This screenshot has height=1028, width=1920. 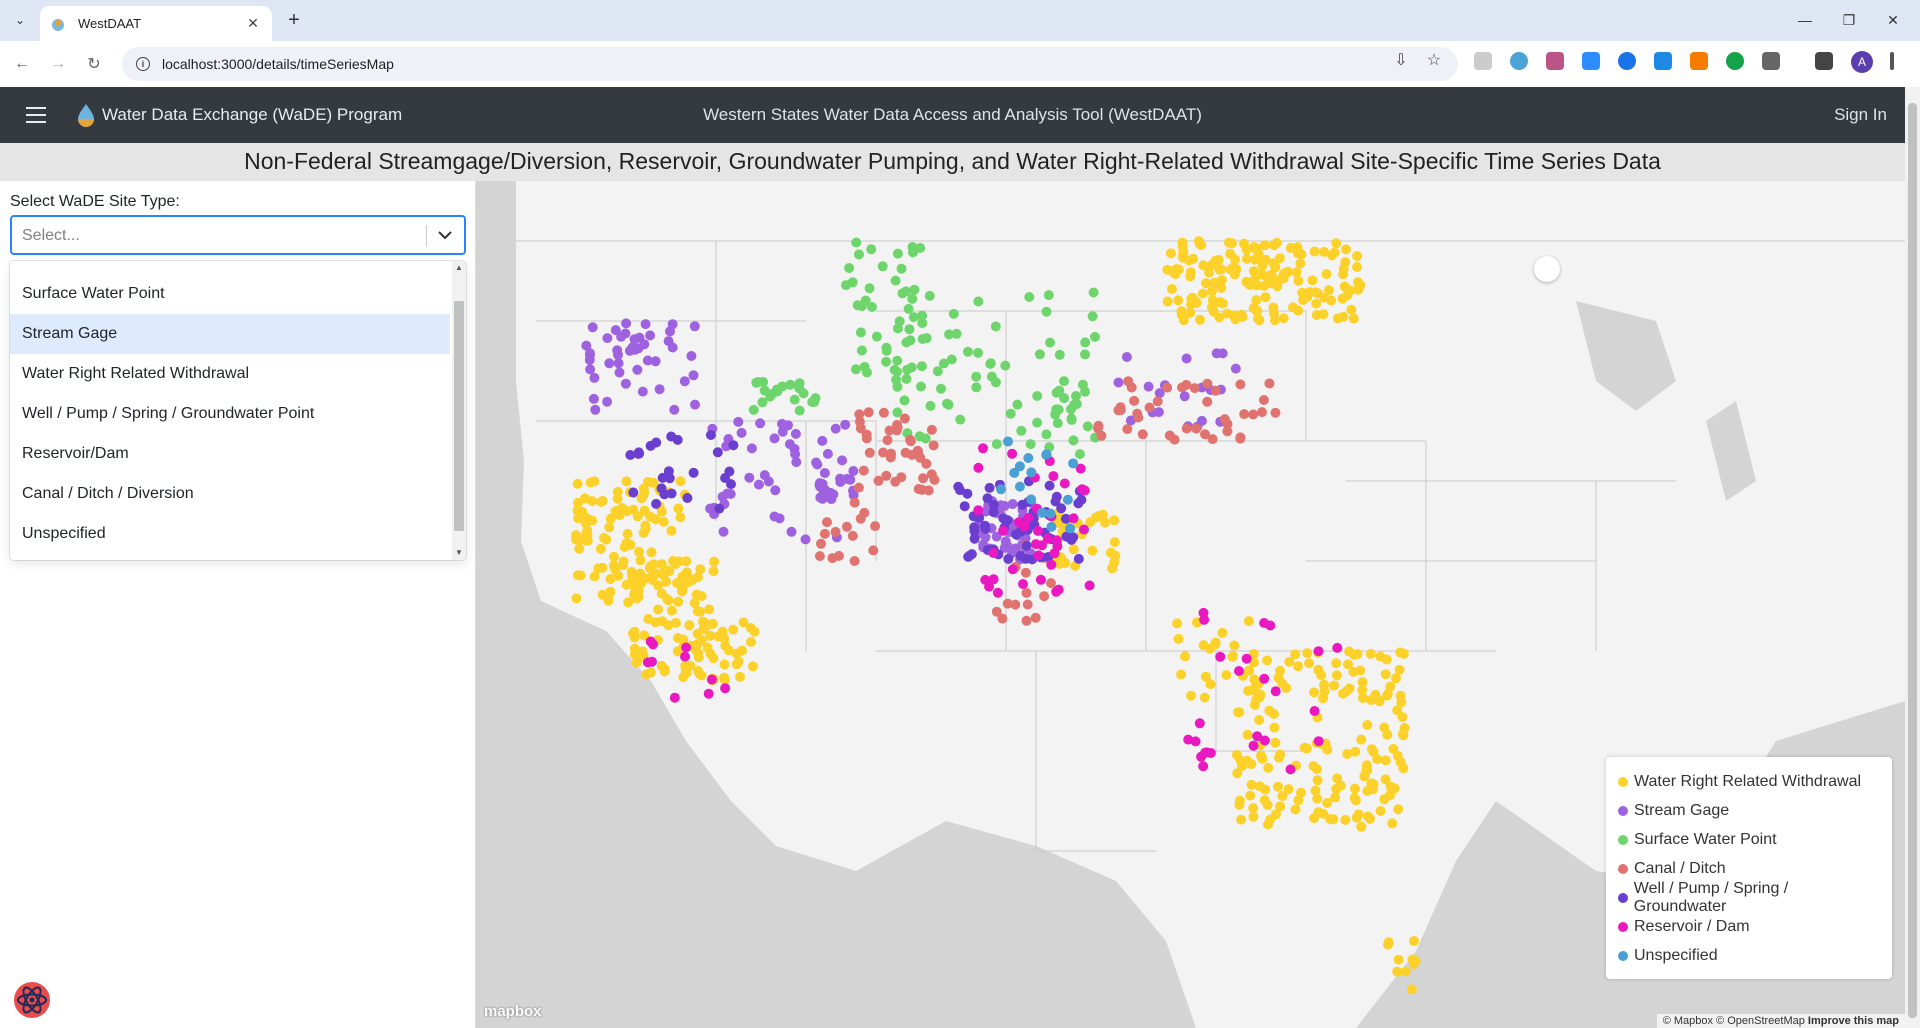 I want to click on option-reservoir-dam: Reservoir/Dam, so click(x=230, y=454).